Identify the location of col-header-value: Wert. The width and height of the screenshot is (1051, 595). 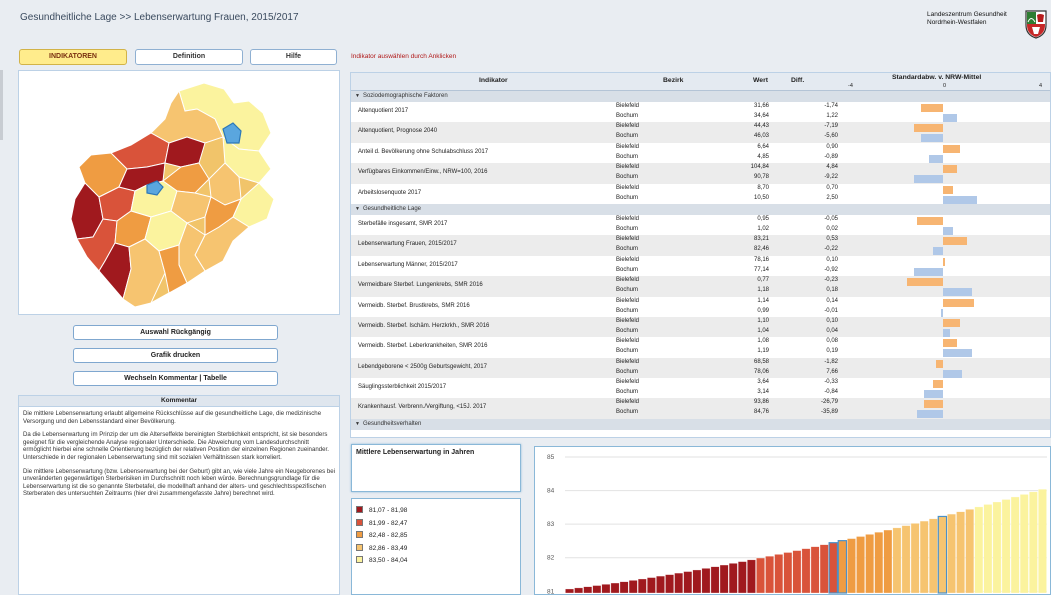
(760, 80).